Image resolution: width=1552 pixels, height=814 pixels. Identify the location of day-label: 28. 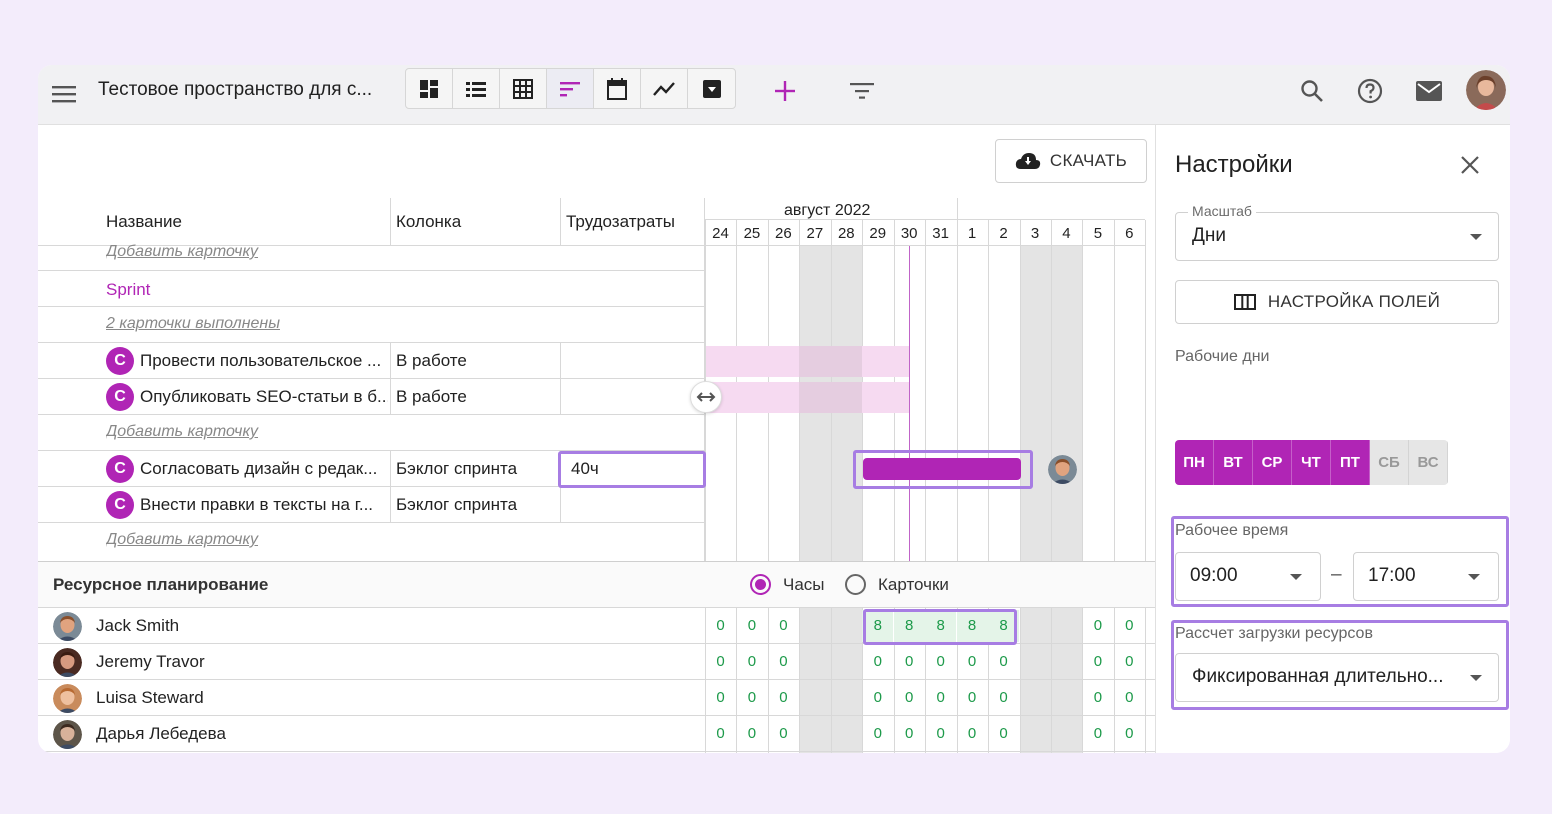
(846, 233).